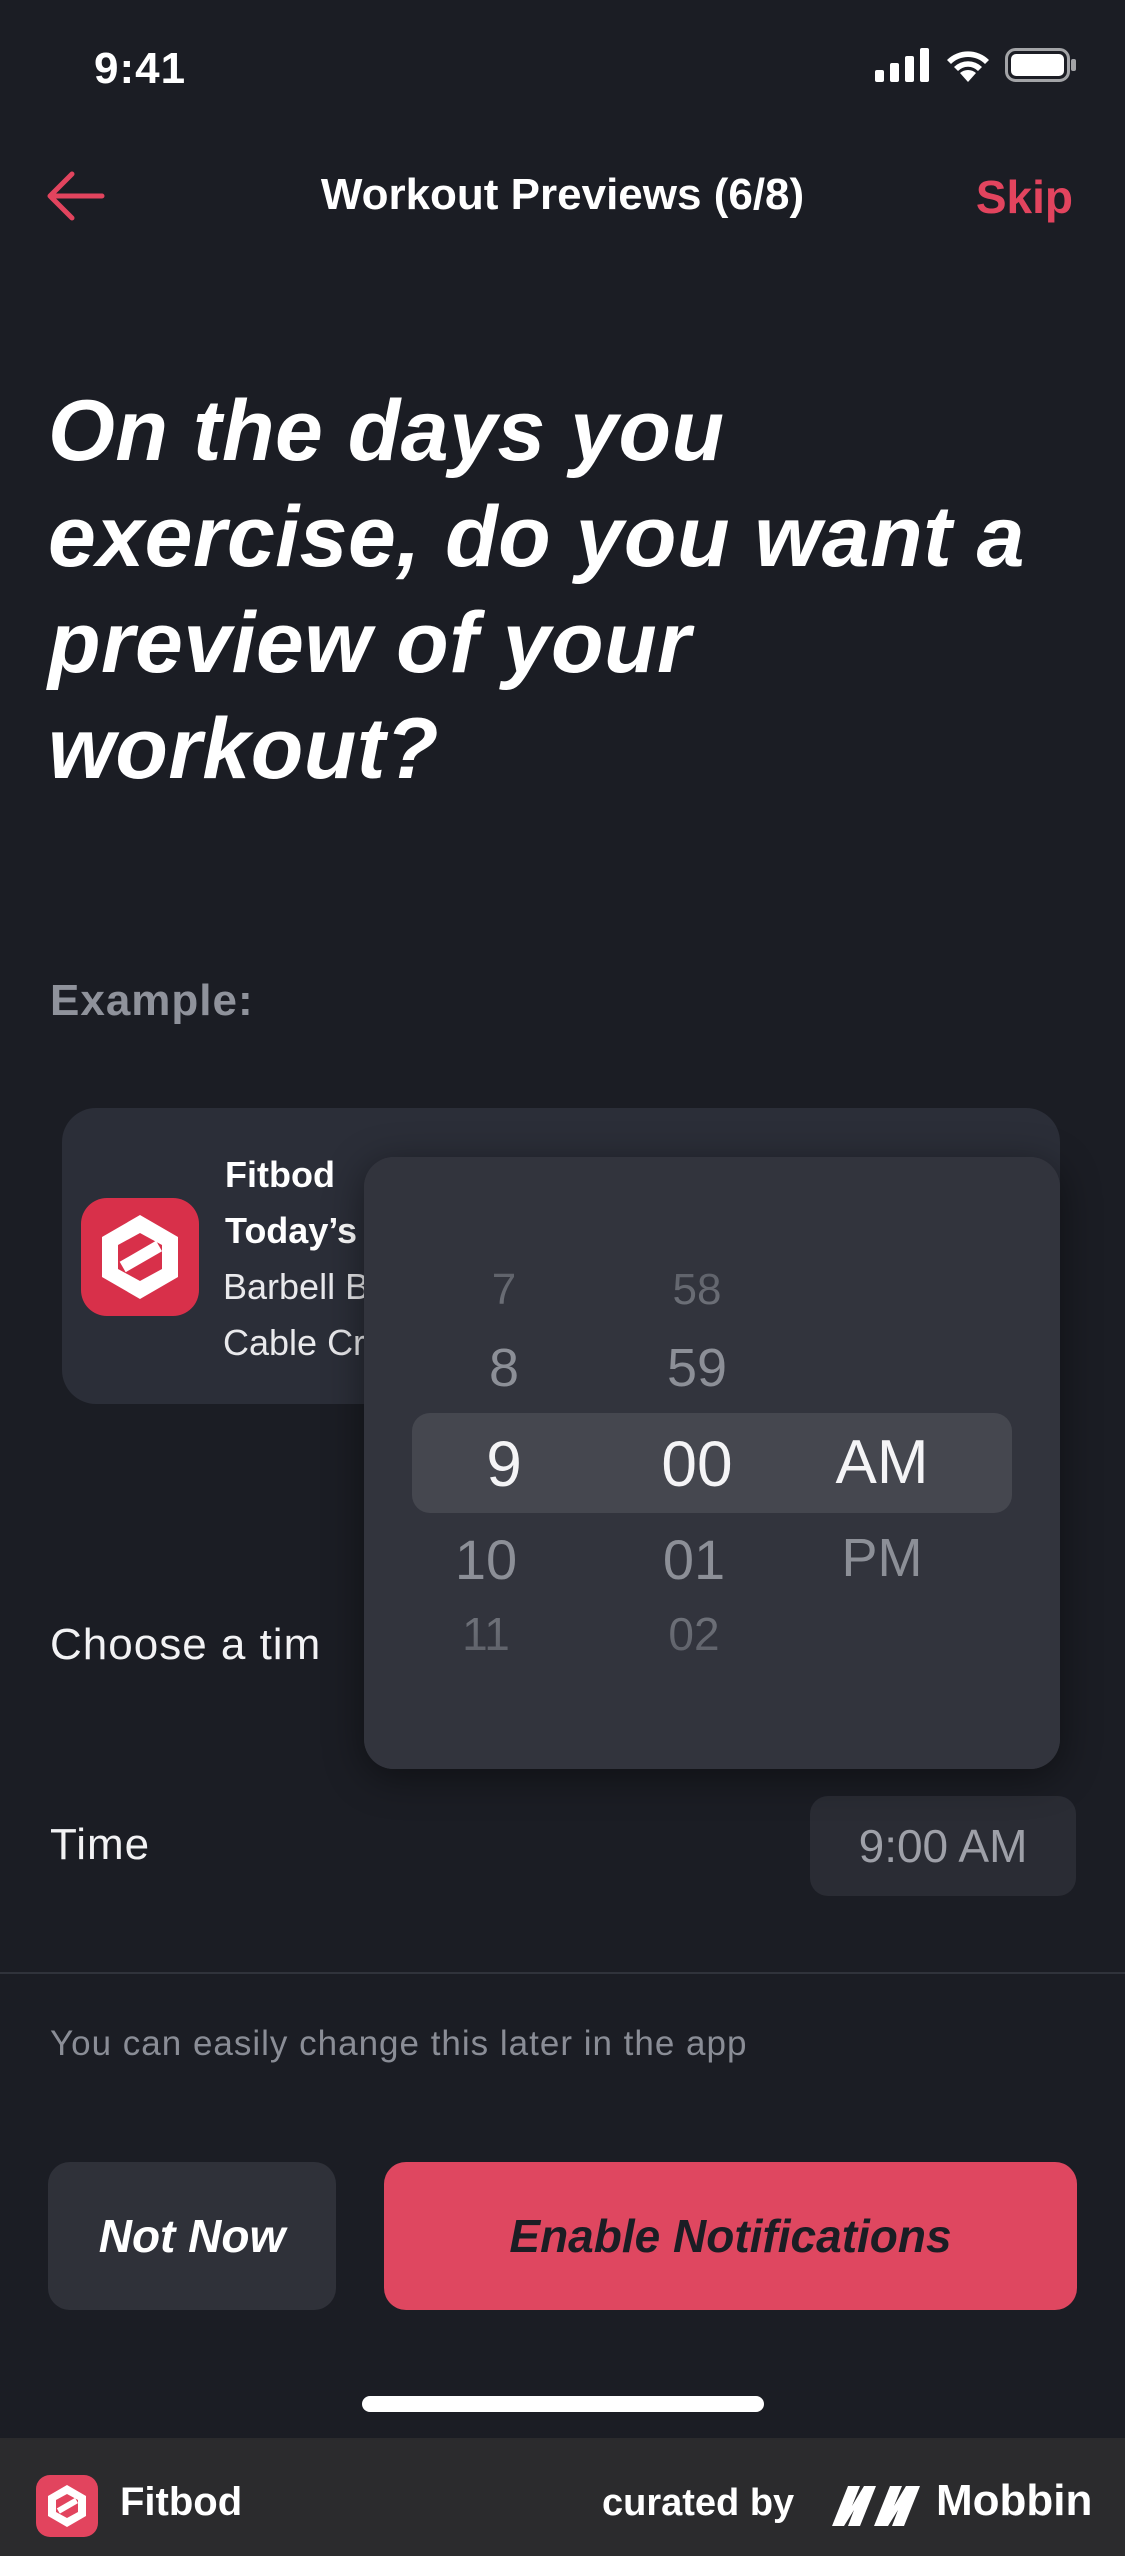 This screenshot has width=1125, height=2556. I want to click on picker-minute-option: 59, so click(697, 1368).